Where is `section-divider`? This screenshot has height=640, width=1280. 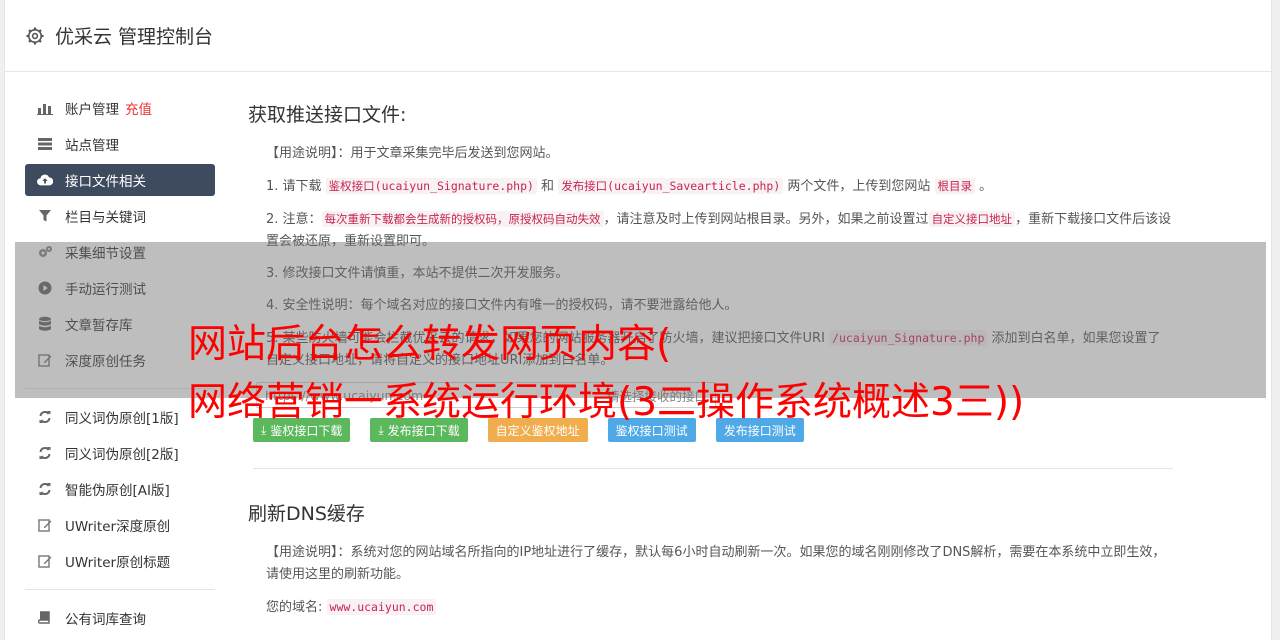 section-divider is located at coordinates (713, 468).